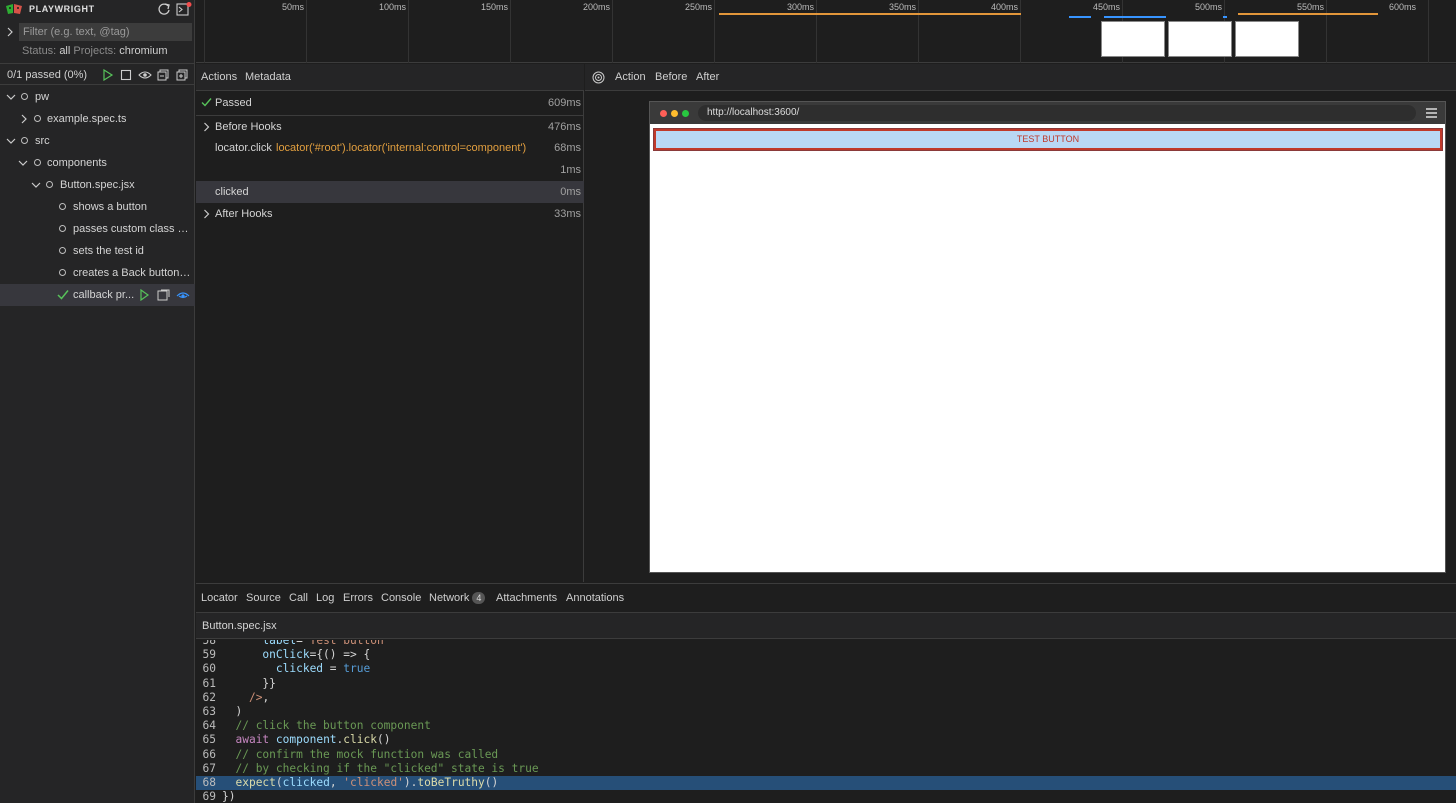  Describe the element at coordinates (209, 711) in the screenshot. I see `line-number: 63` at that location.